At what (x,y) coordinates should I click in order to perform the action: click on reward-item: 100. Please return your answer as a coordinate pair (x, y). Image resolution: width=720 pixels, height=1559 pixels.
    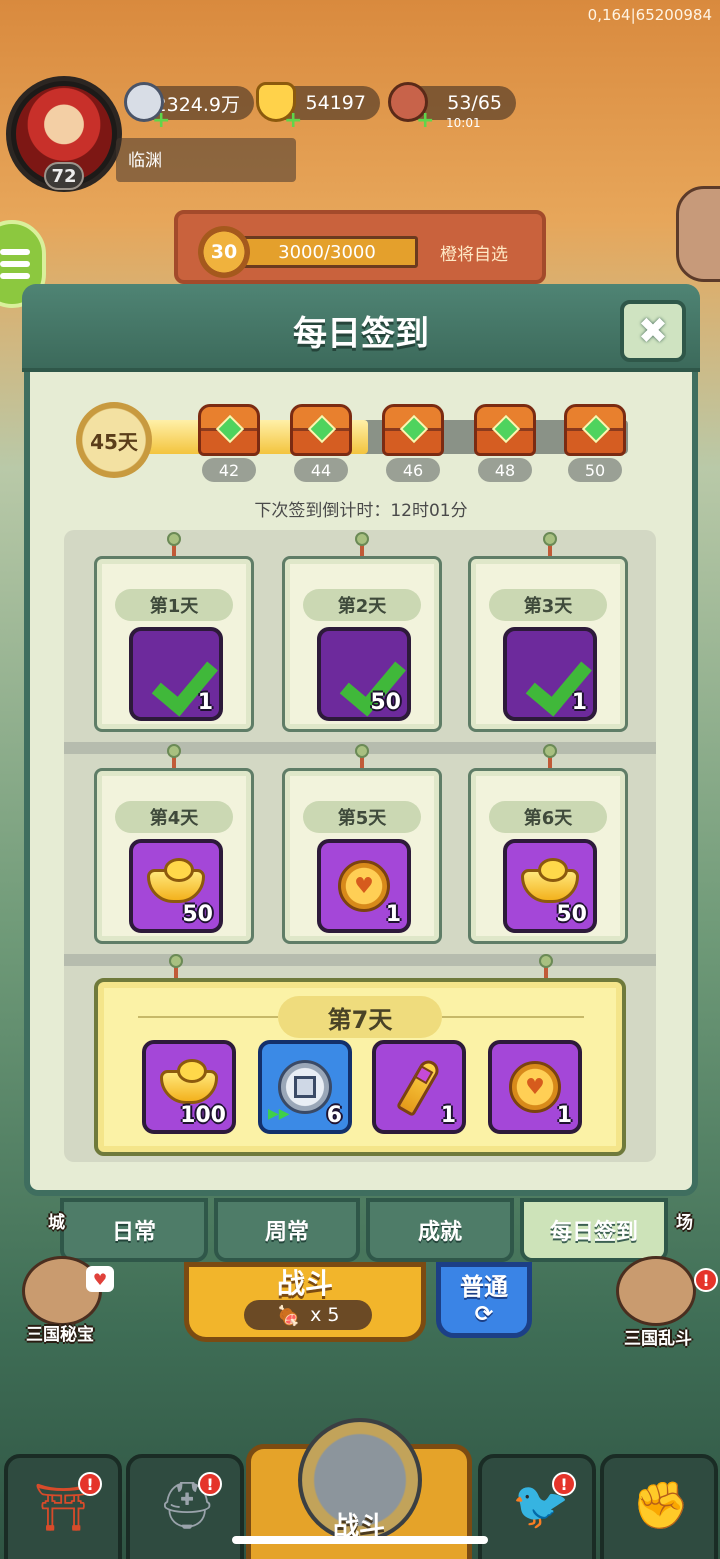
    Looking at the image, I should click on (189, 1087).